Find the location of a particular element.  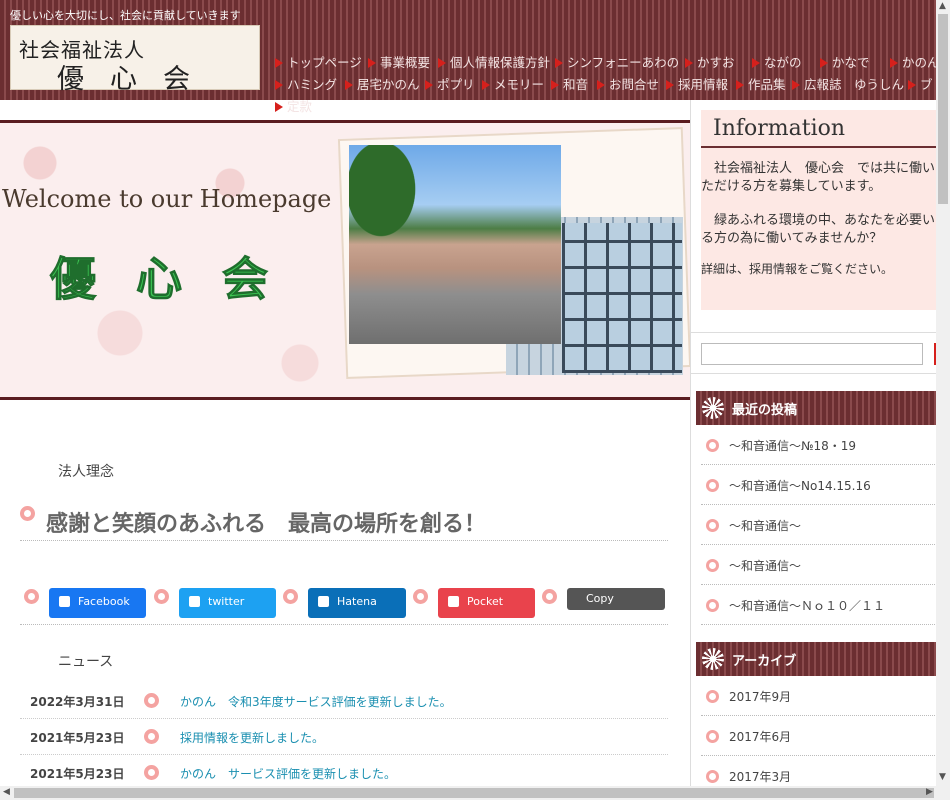

news-link: 採用情報を更新しました。 is located at coordinates (252, 737).